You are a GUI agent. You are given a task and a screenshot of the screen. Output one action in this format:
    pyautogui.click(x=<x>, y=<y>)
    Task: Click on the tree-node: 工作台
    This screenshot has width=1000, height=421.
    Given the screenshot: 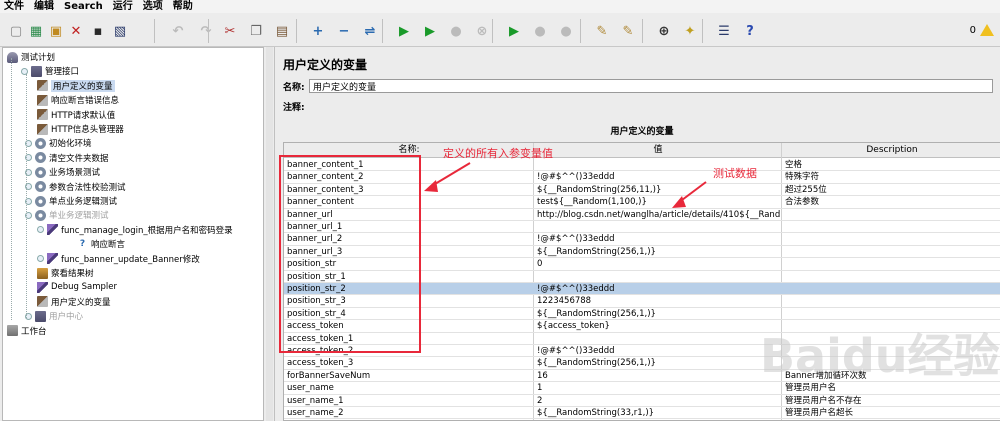 What is the action you would take?
    pyautogui.click(x=27, y=331)
    